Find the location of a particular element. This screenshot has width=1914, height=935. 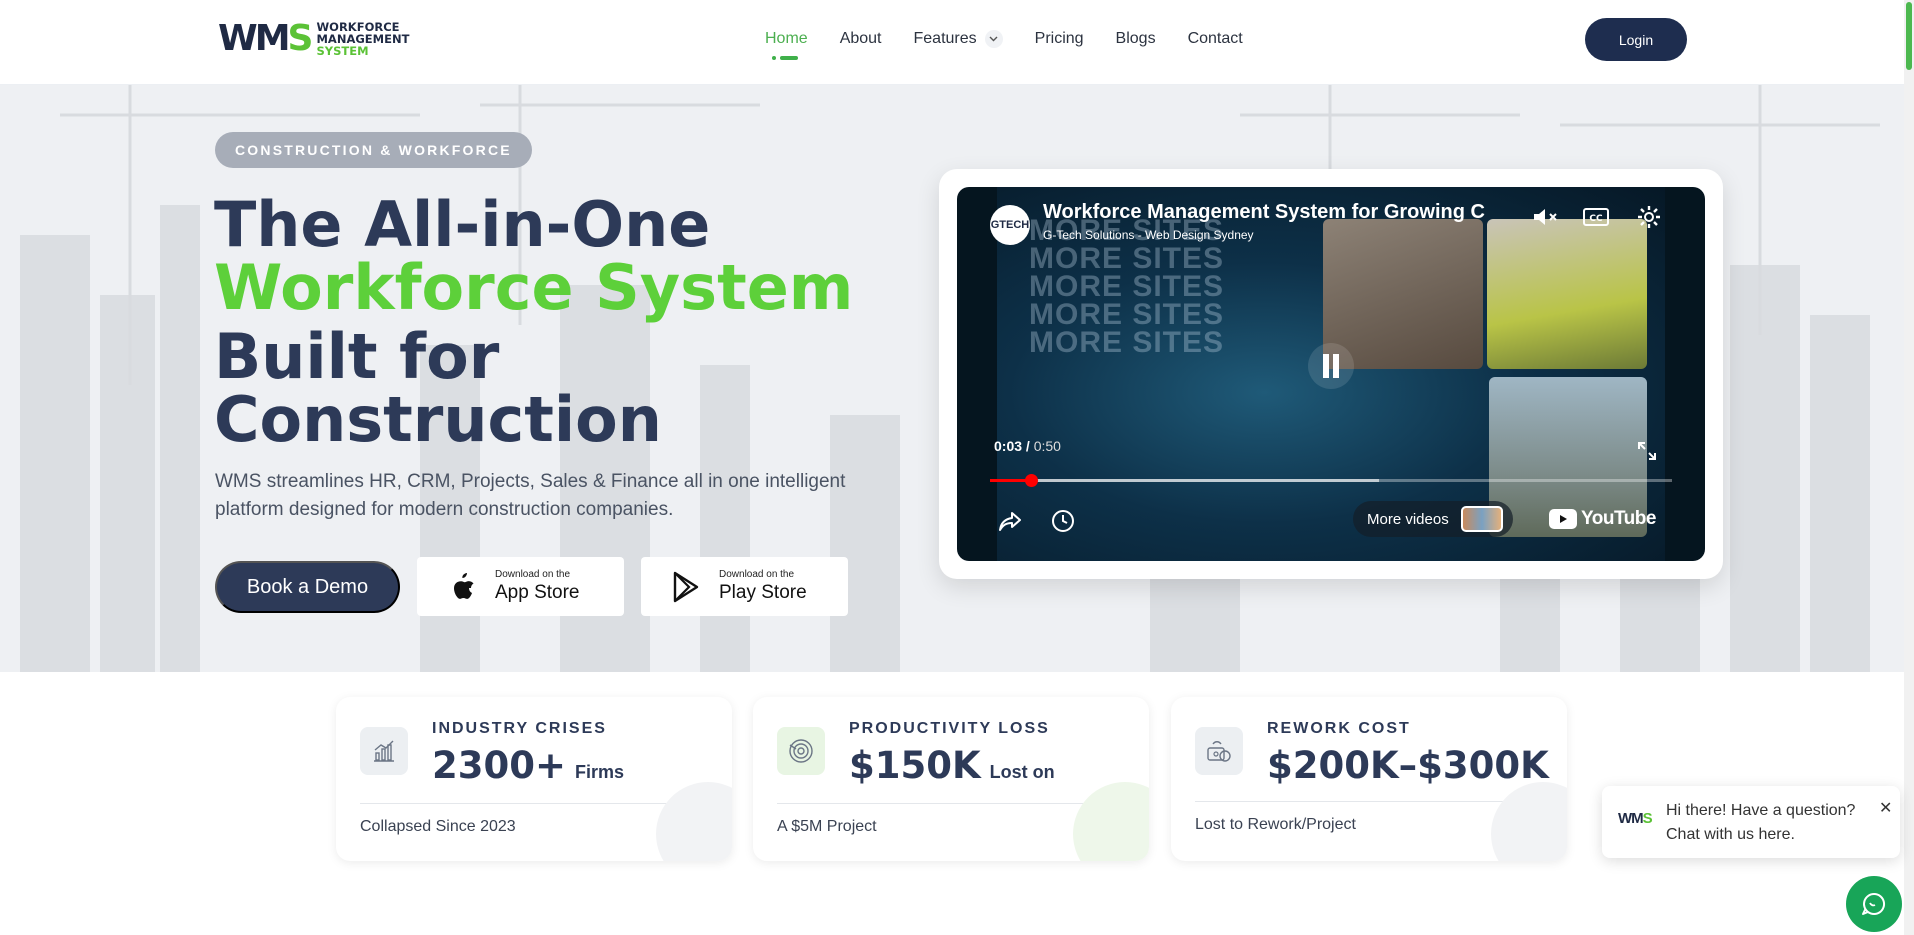

bar-chart-icon is located at coordinates (384, 751).